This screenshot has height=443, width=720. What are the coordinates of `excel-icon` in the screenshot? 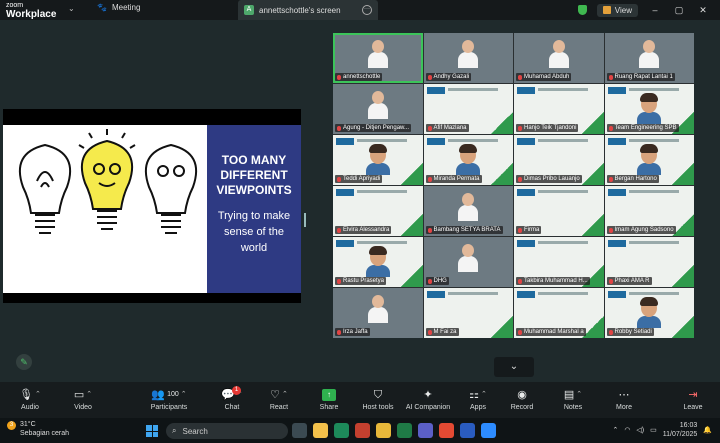 It's located at (404, 430).